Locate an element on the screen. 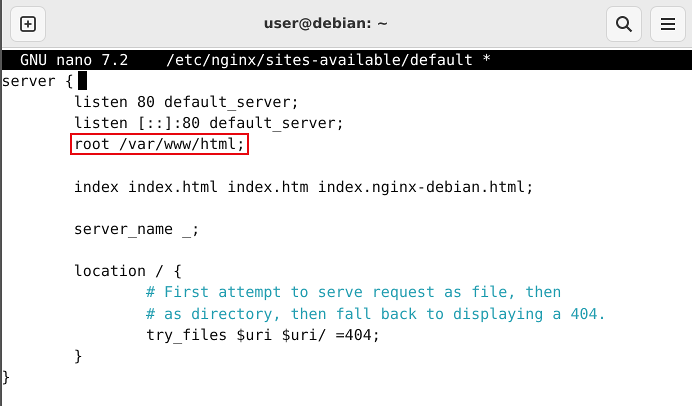  plus-box-icon is located at coordinates (28, 24).